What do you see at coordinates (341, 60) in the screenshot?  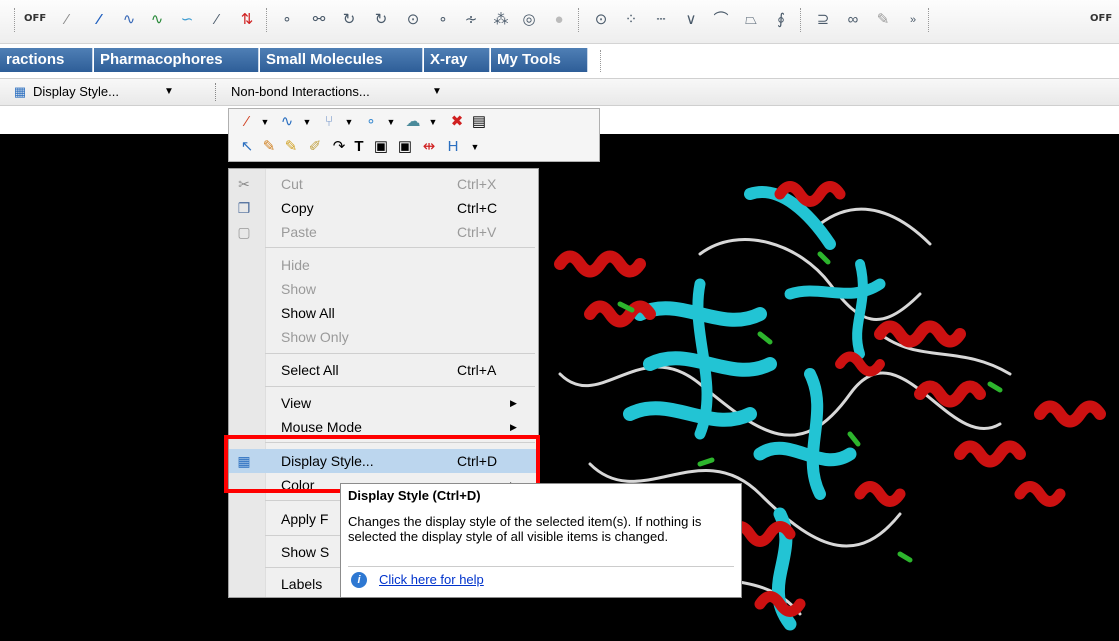 I see `tab-small-molecules: Small Molecules` at bounding box center [341, 60].